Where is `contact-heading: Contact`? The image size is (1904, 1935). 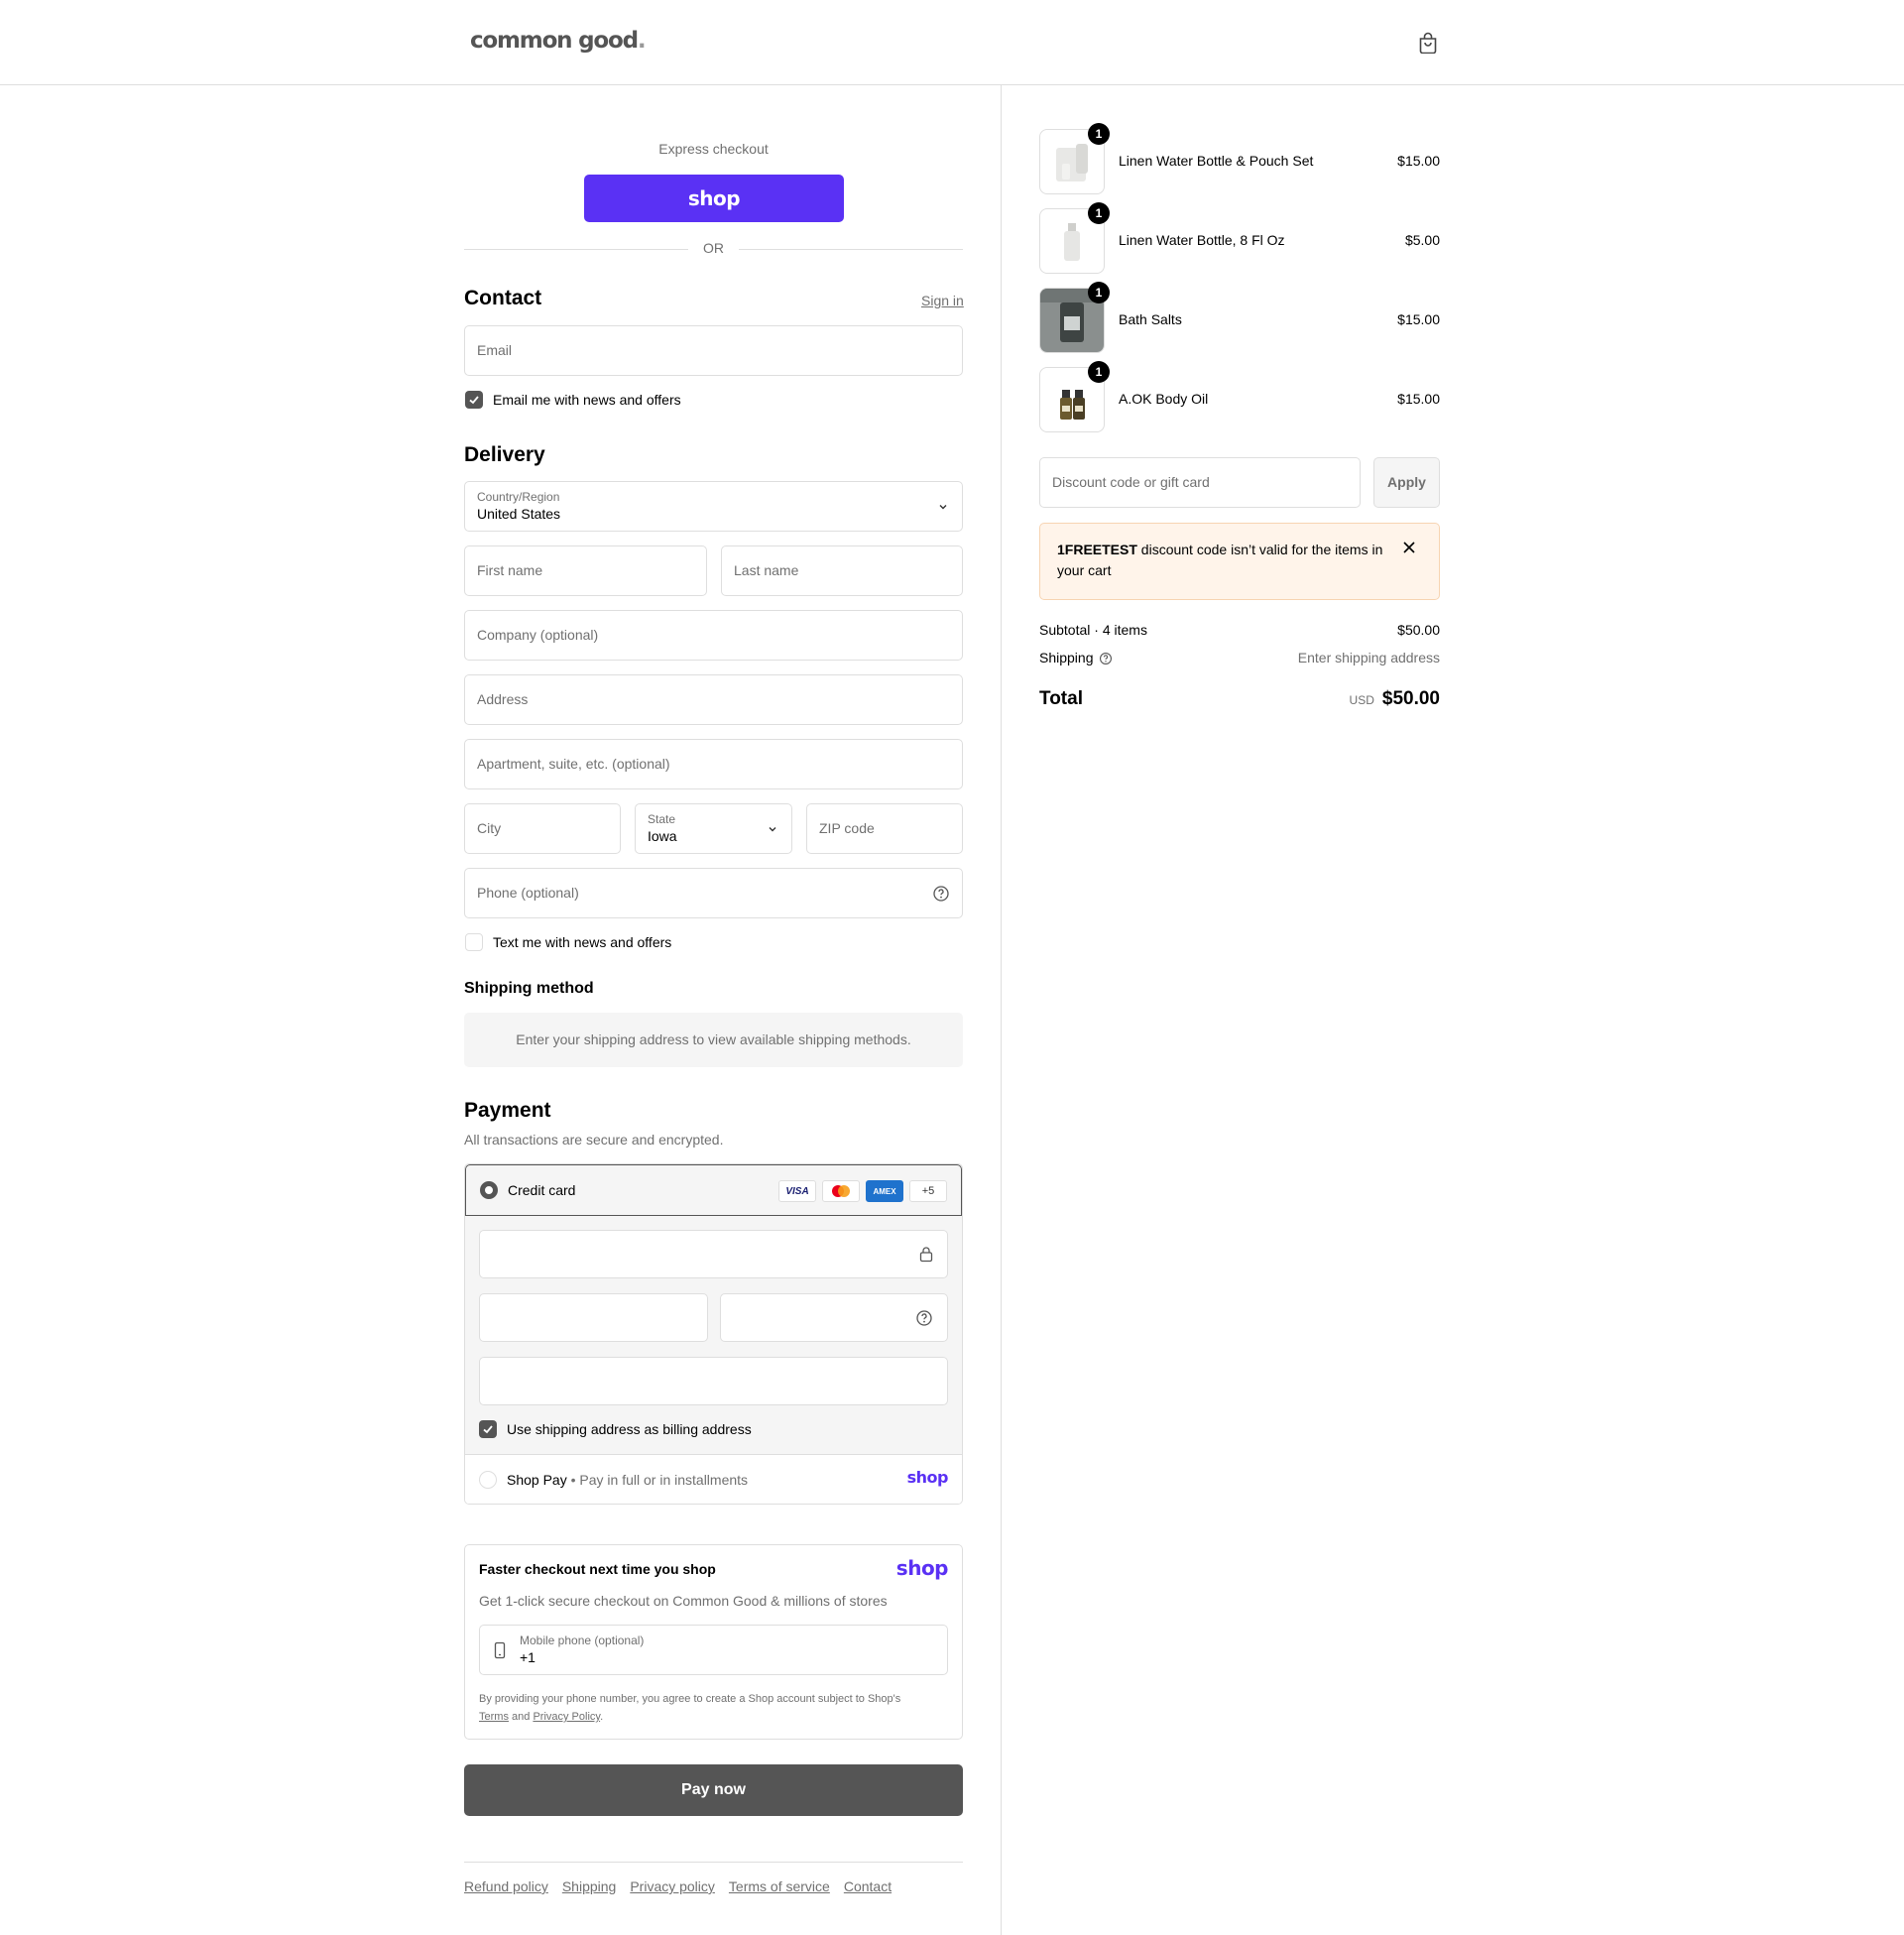 contact-heading: Contact is located at coordinates (503, 298).